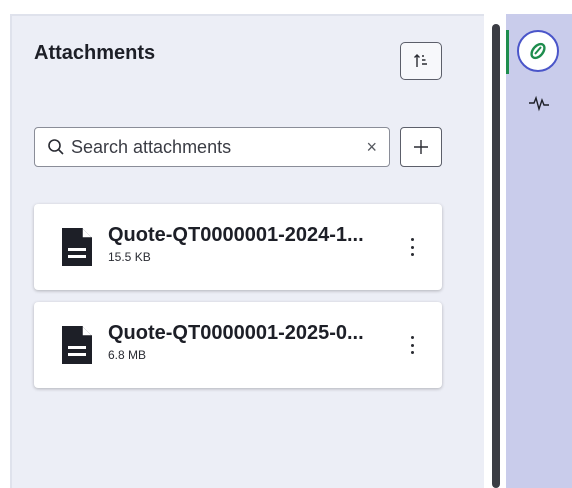 The image size is (572, 488). I want to click on top-strip, so click(250, 7).